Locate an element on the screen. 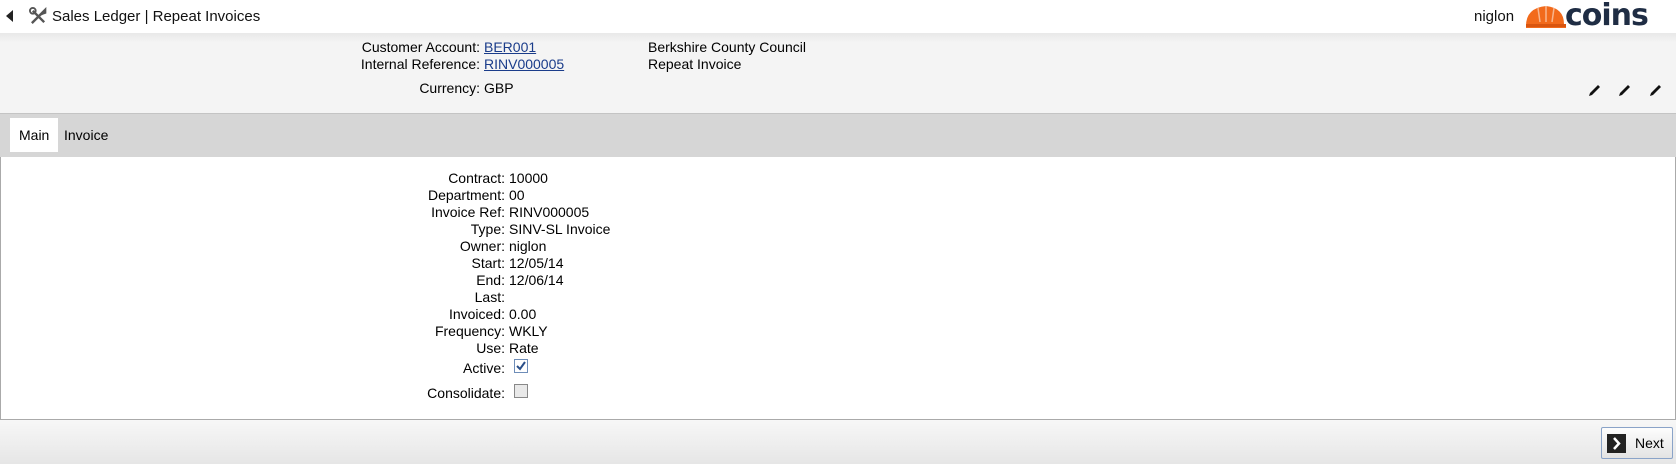 The width and height of the screenshot is (1676, 464). page-title: Sales Ledger | Repeat Invoices is located at coordinates (156, 16).